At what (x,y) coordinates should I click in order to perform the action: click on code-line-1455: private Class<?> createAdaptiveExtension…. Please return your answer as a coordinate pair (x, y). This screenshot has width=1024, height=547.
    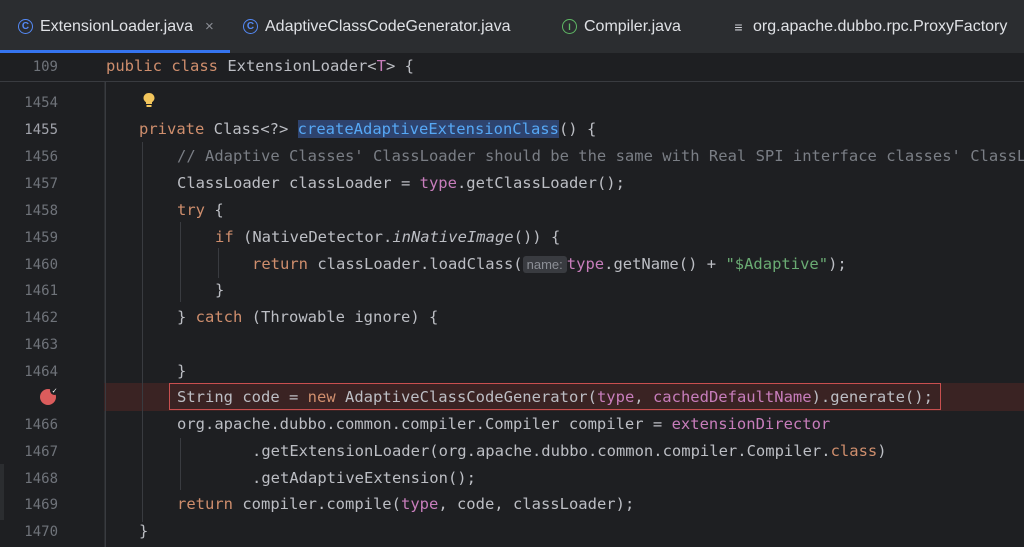
    Looking at the image, I should click on (367, 129).